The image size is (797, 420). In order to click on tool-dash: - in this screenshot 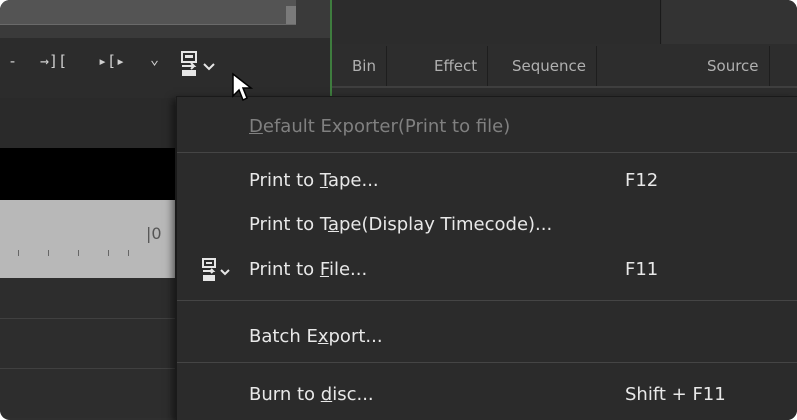, I will do `click(12, 61)`.